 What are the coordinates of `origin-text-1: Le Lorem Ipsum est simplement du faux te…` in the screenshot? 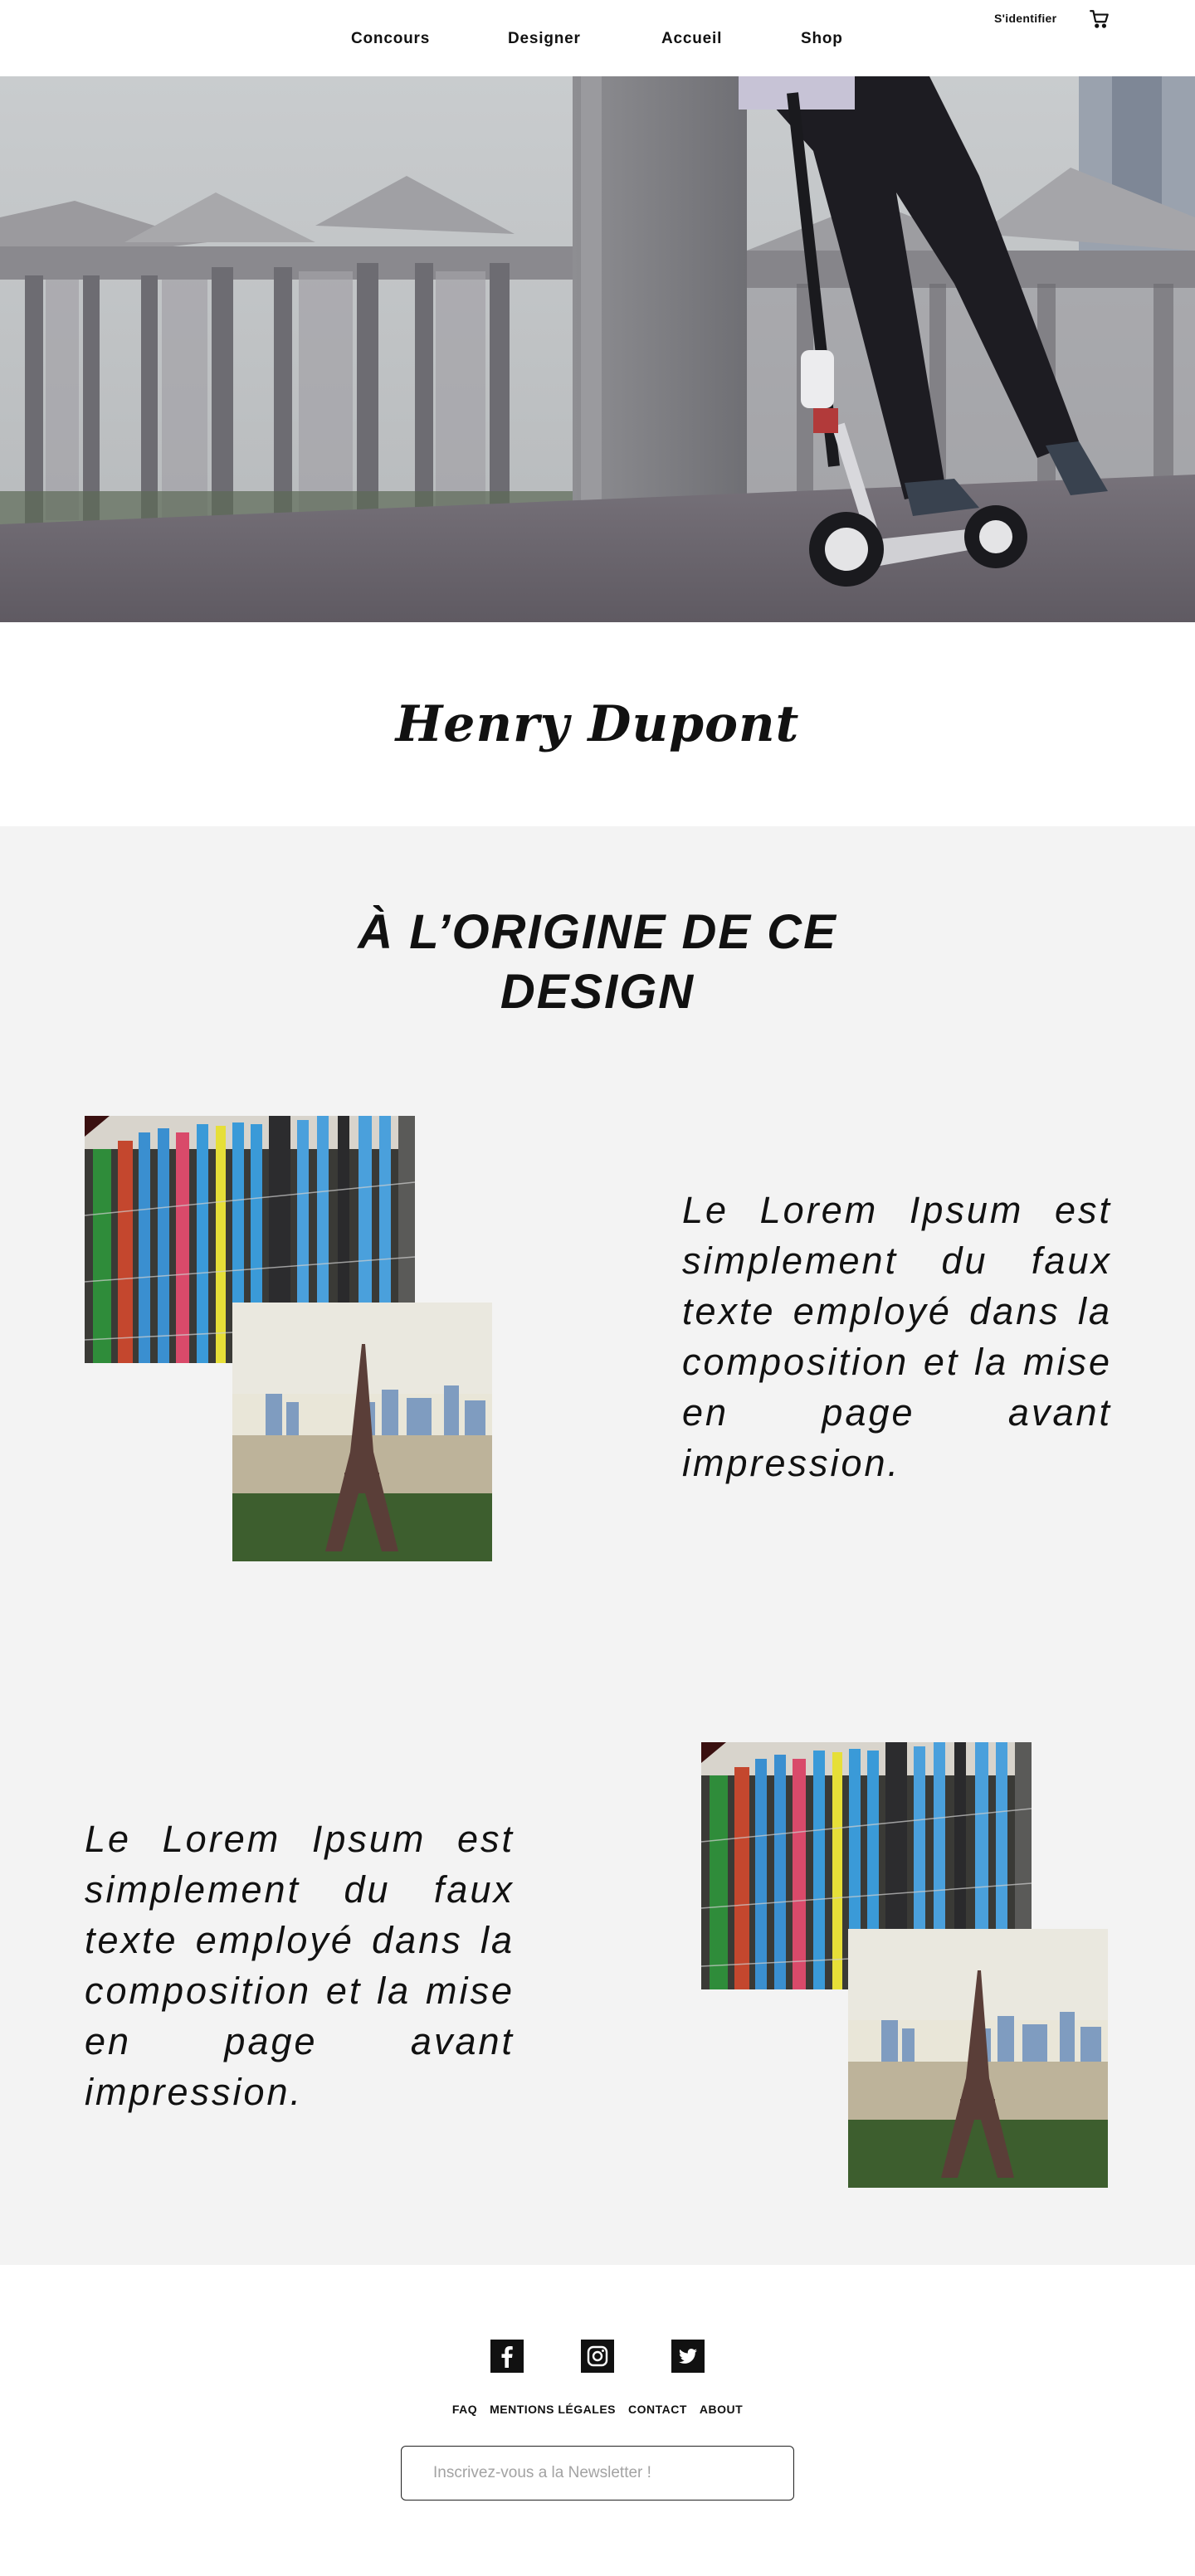 It's located at (897, 1336).